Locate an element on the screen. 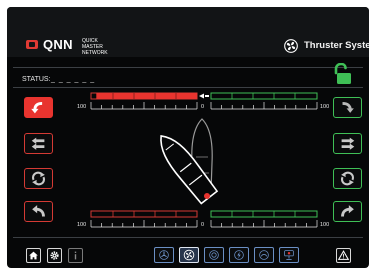  settings-button is located at coordinates (54, 255).